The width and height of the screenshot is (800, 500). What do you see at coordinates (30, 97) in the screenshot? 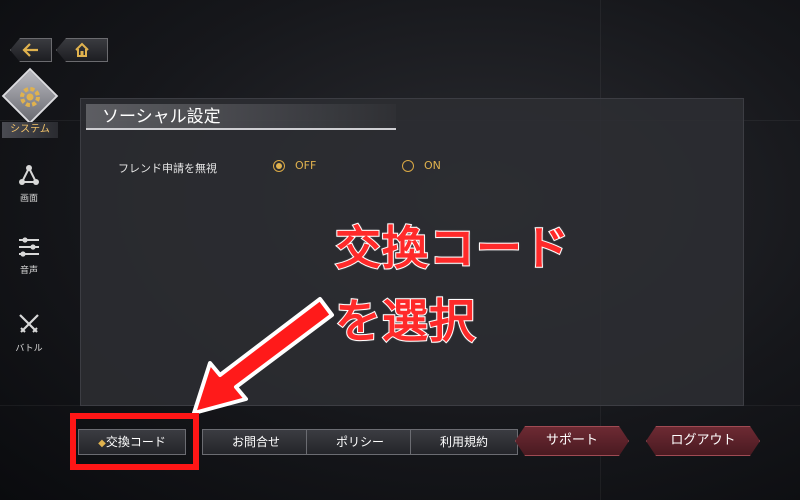
I see `gear-icon` at bounding box center [30, 97].